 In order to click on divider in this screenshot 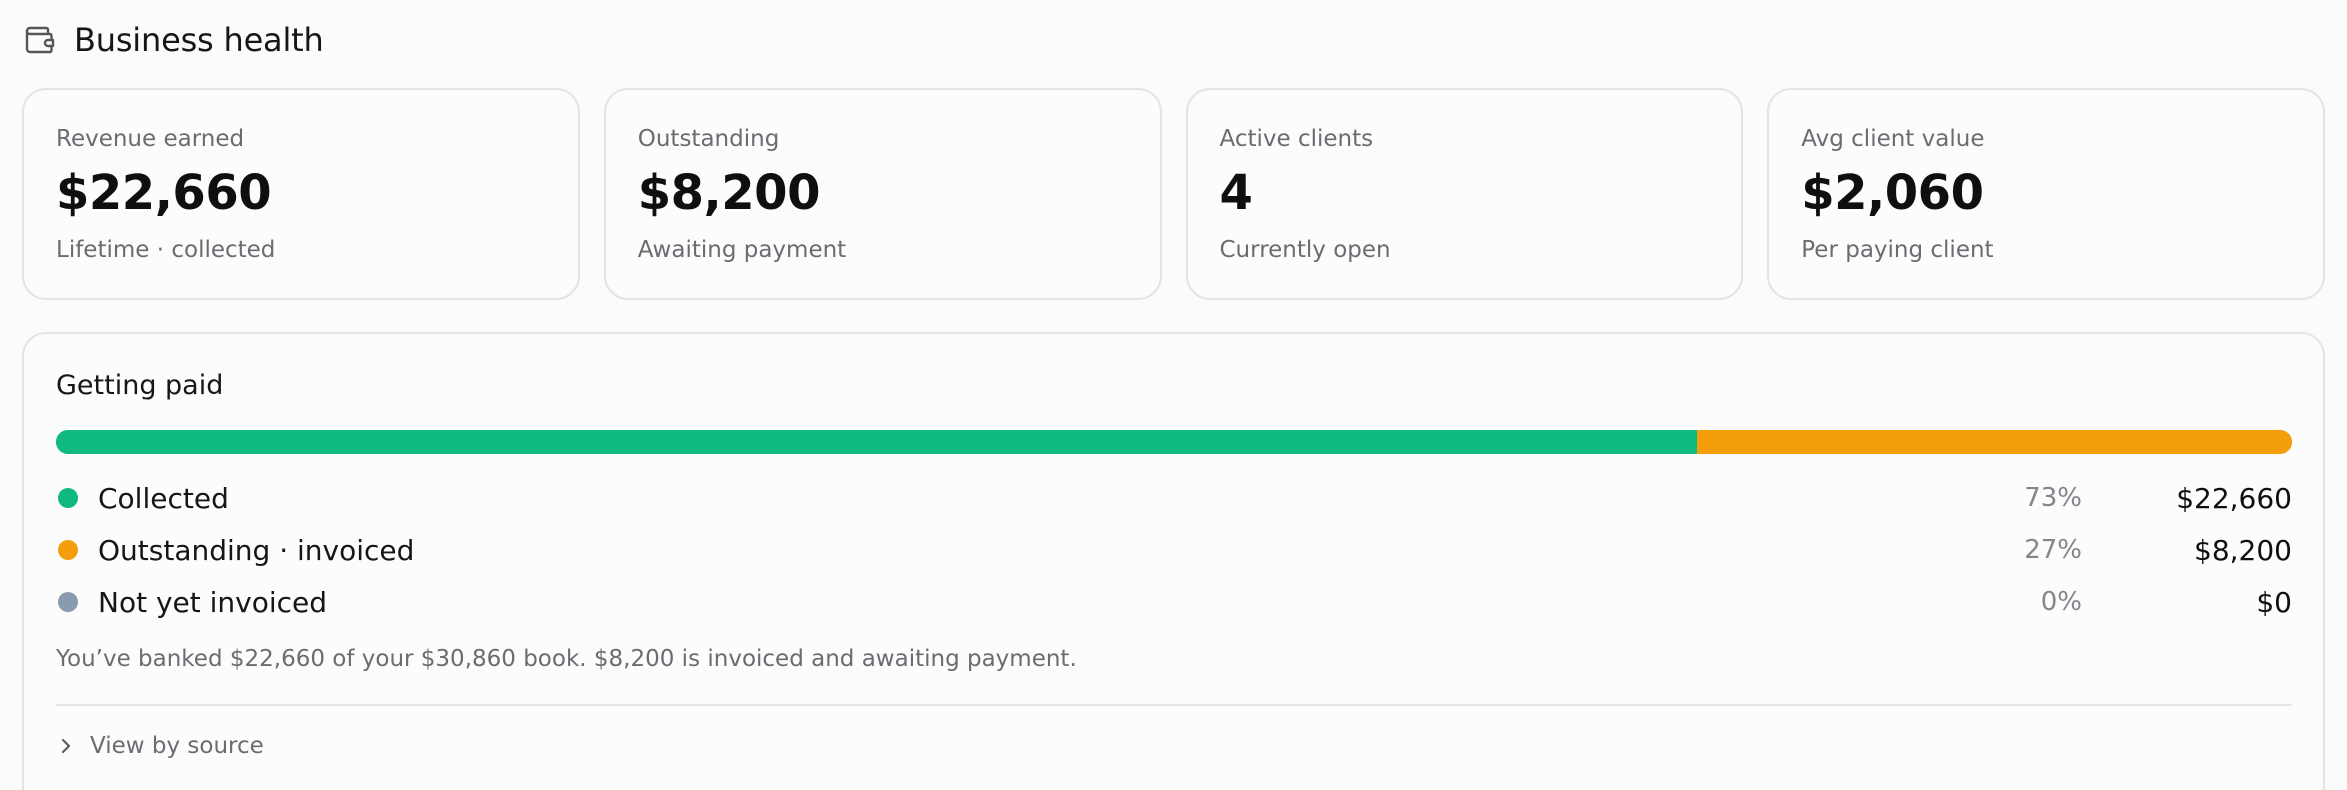, I will do `click(1174, 705)`.